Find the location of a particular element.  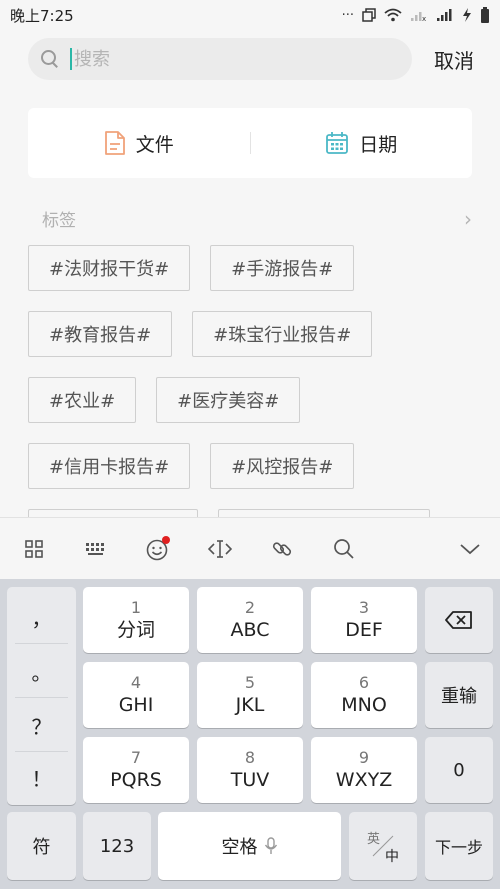

key-2: 2 ABC is located at coordinates (250, 620).